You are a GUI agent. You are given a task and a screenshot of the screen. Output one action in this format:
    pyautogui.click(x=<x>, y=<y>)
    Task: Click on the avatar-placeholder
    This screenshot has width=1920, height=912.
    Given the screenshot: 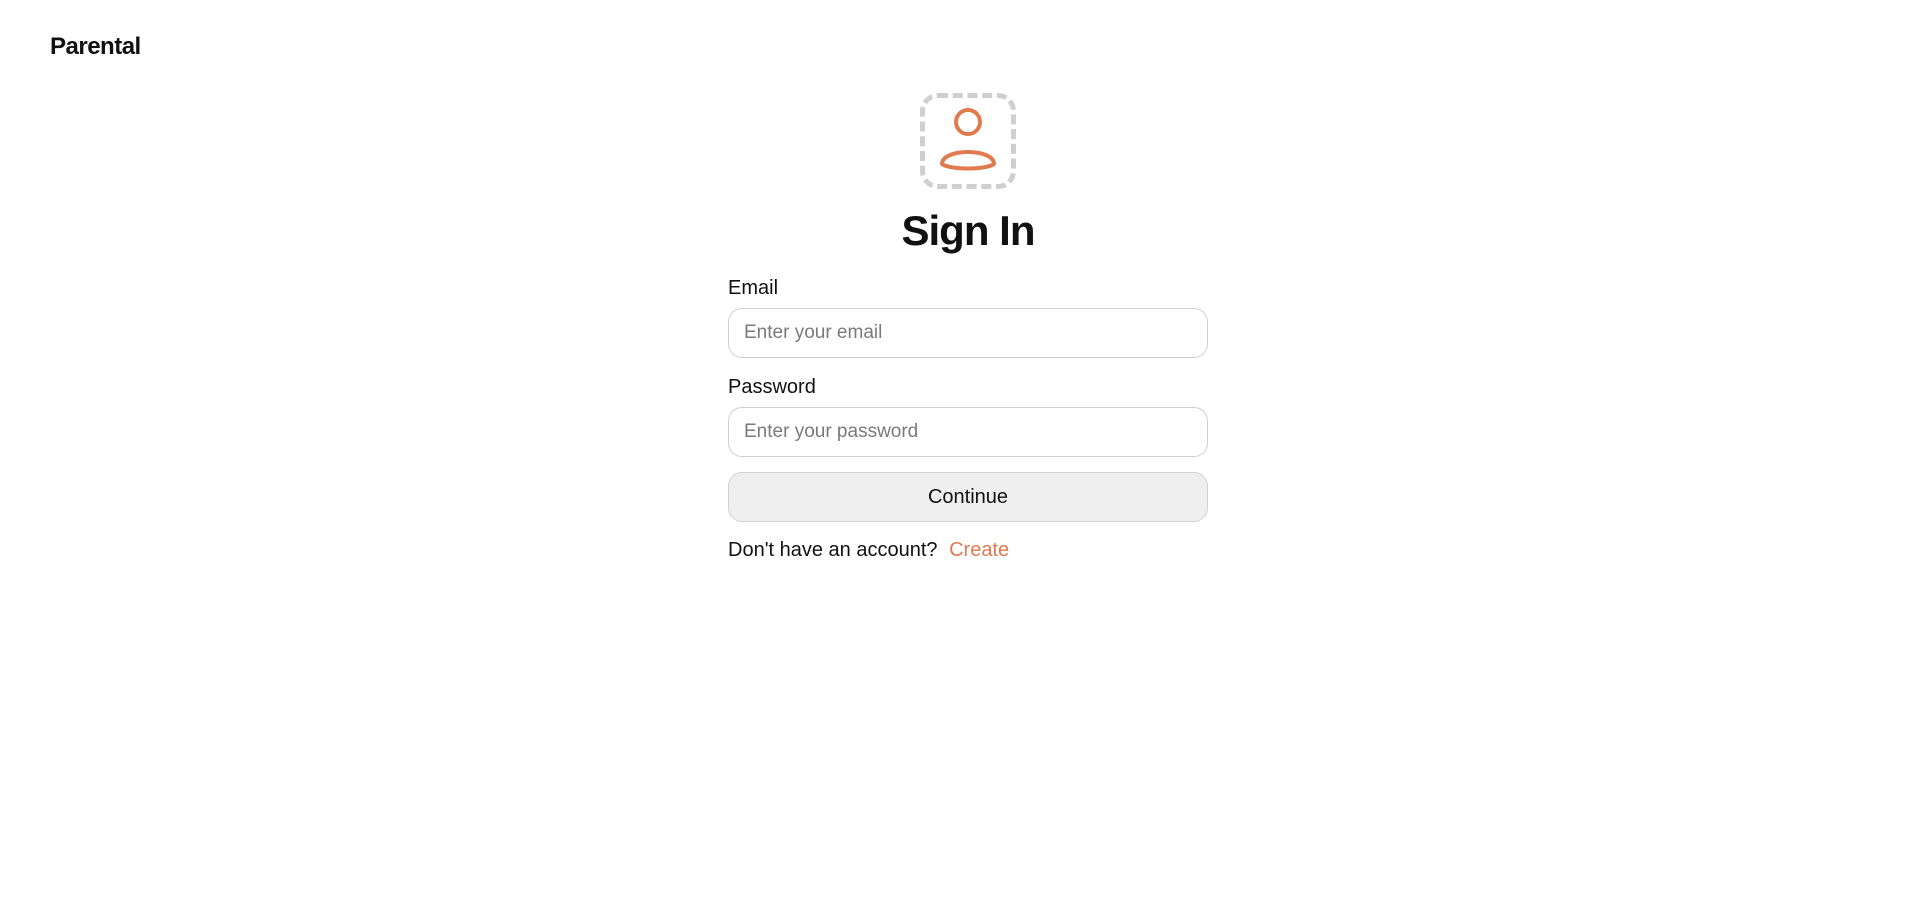 What is the action you would take?
    pyautogui.click(x=968, y=141)
    